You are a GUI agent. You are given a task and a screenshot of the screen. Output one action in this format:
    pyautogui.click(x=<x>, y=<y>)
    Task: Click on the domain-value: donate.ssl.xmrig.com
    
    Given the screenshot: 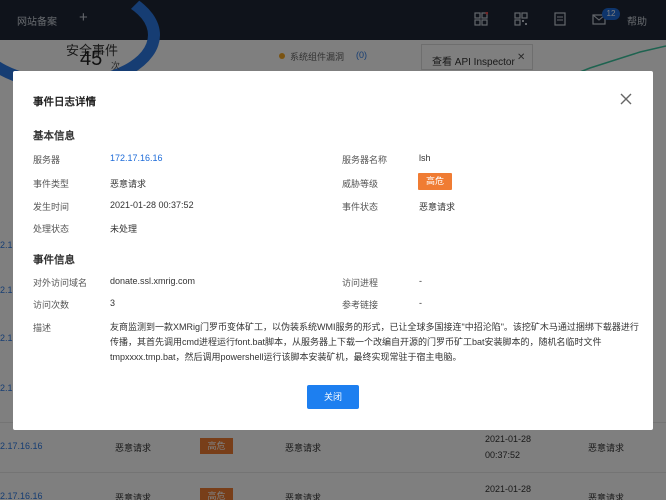 What is the action you would take?
    pyautogui.click(x=153, y=281)
    